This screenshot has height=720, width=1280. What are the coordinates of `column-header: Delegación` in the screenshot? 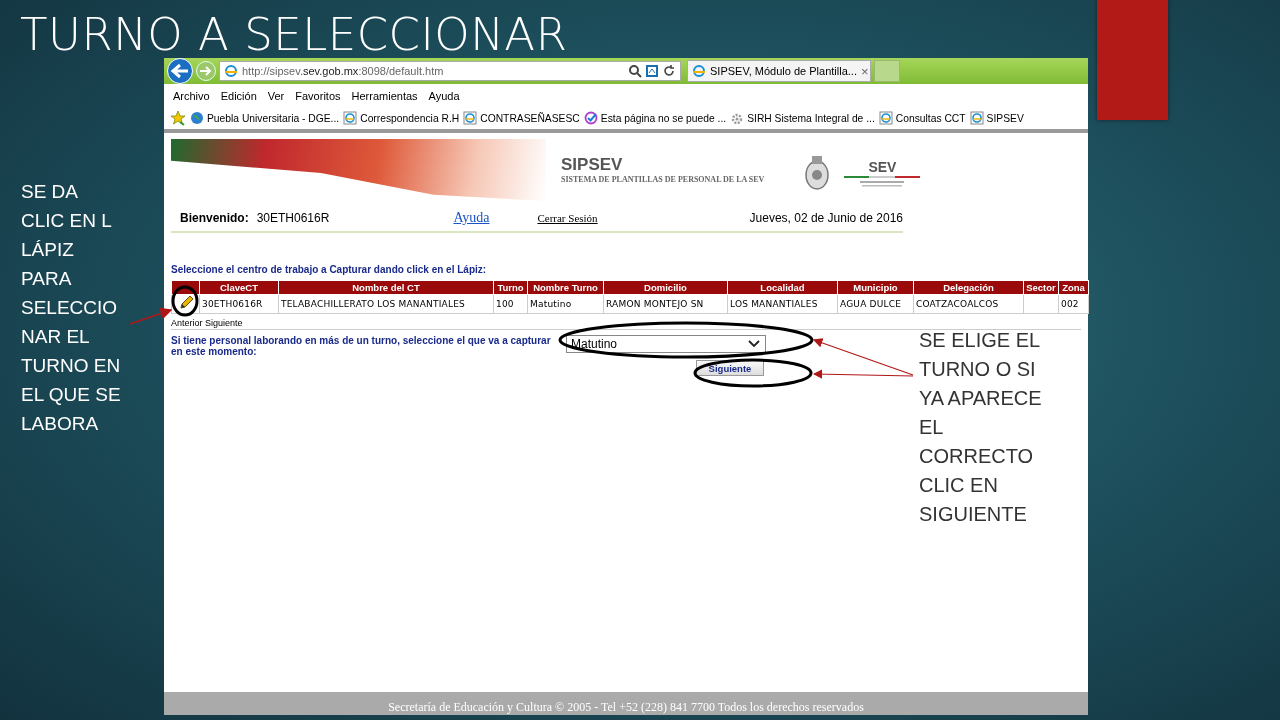 It's located at (968, 287).